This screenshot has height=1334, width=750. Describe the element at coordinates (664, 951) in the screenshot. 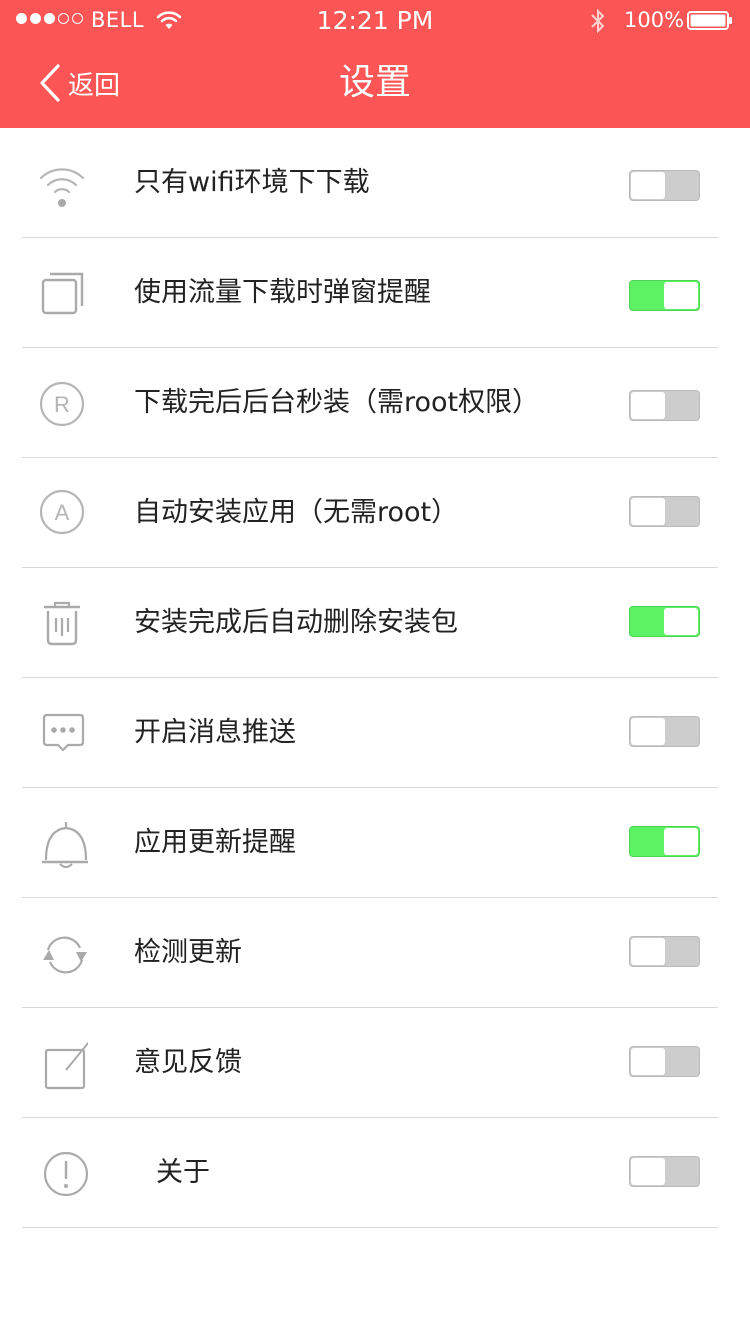

I see `check-update-toggle` at that location.